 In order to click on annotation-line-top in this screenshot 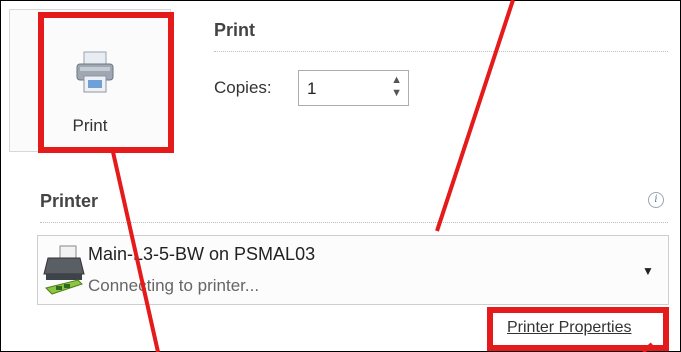, I will do `click(475, 116)`.